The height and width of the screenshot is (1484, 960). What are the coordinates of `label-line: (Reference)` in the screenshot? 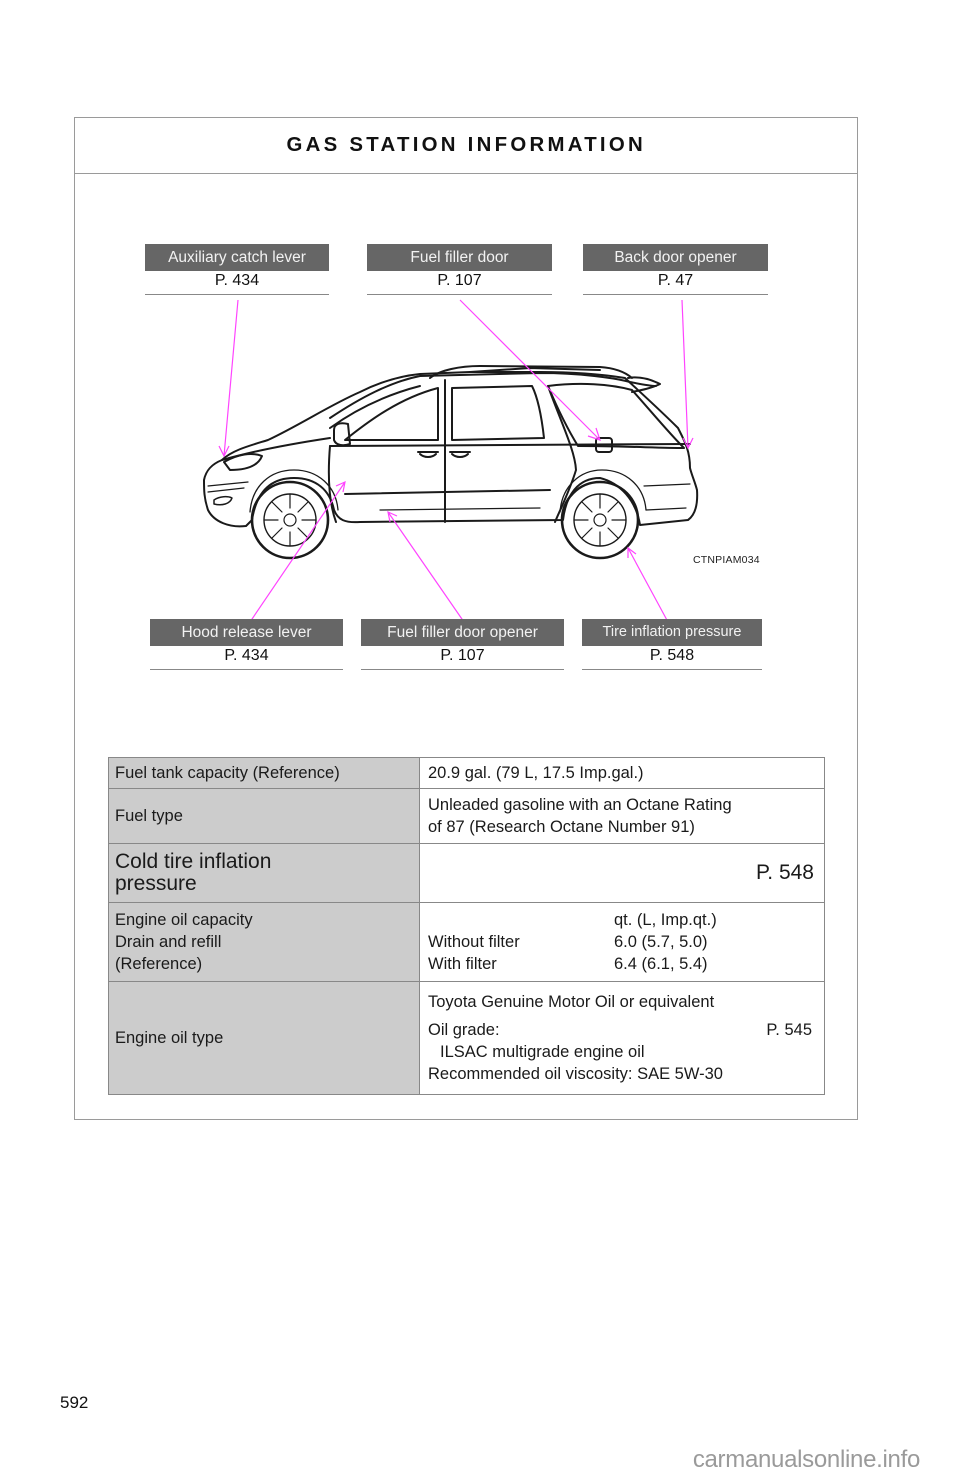 It's located at (159, 964).